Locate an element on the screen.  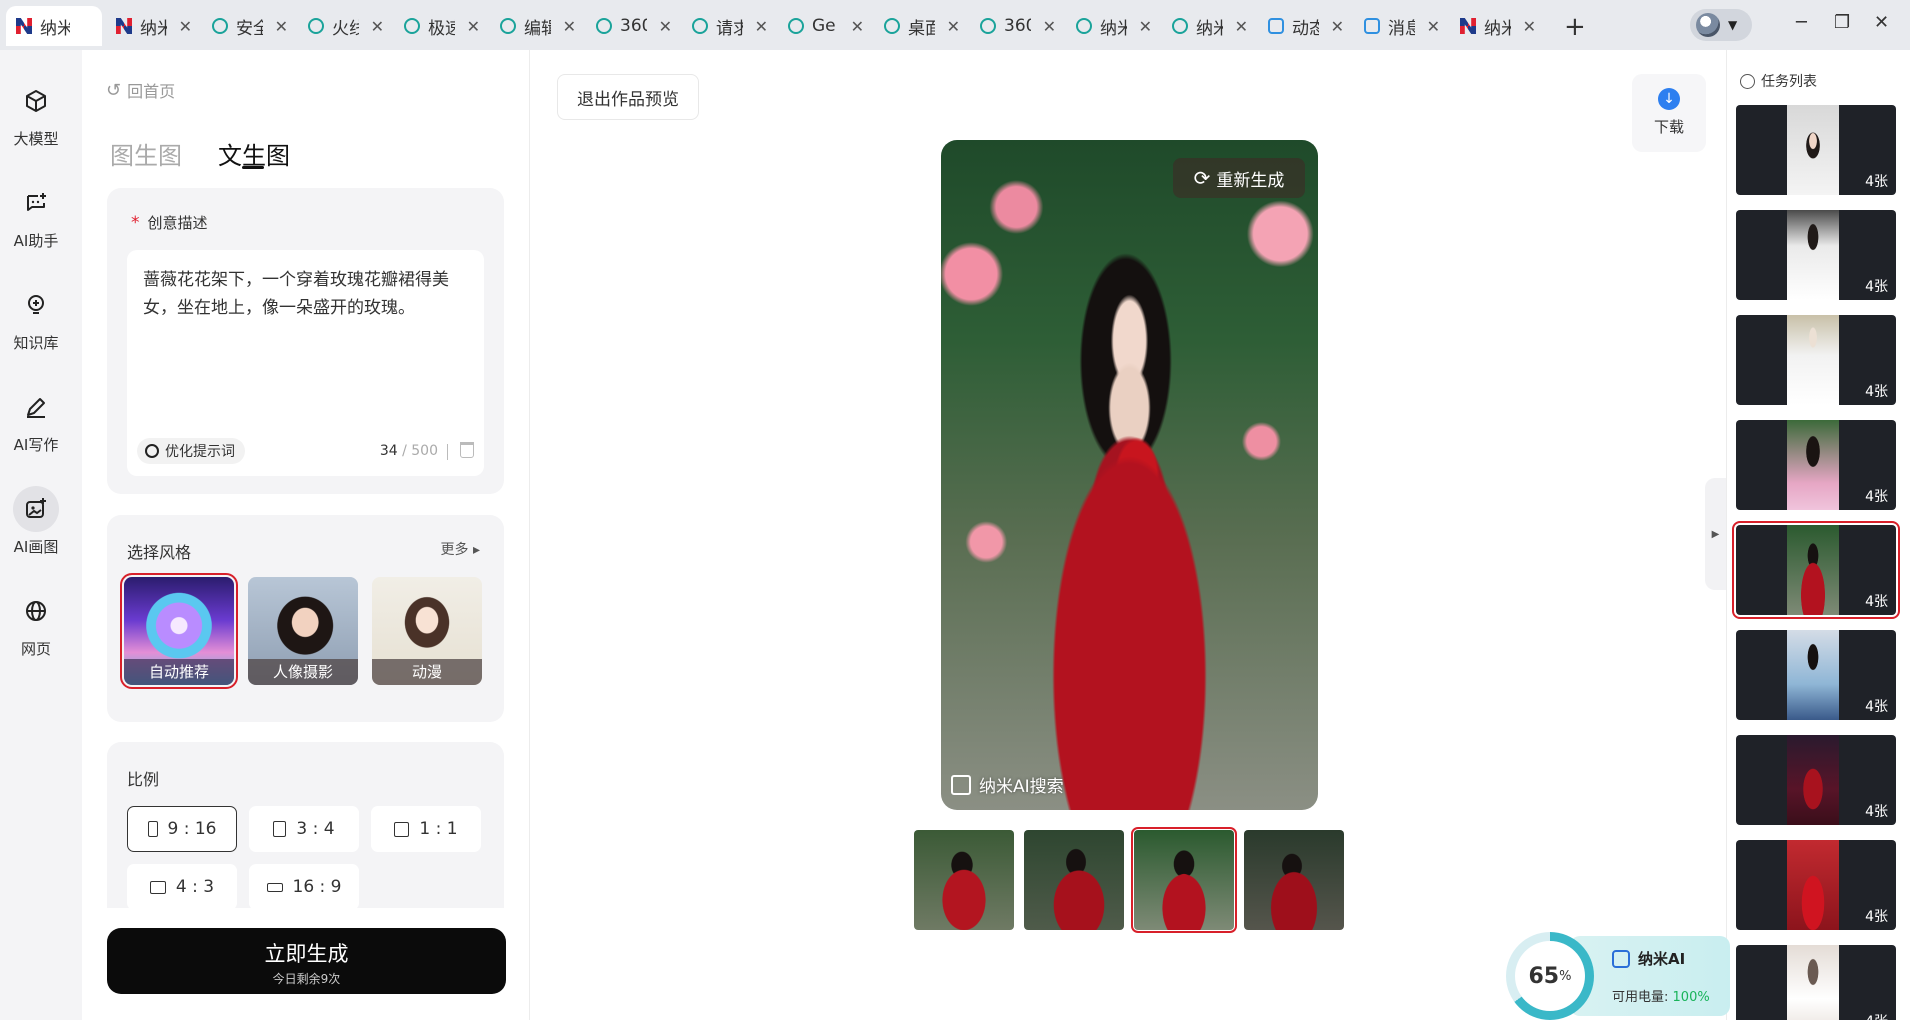
percent-unit: % is located at coordinates (1565, 976).